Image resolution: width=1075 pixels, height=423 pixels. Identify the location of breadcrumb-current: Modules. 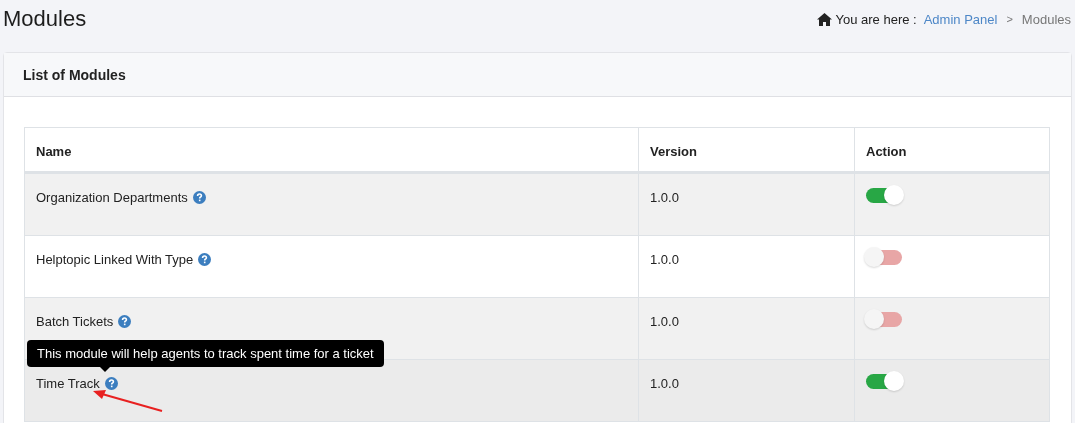
(1046, 19).